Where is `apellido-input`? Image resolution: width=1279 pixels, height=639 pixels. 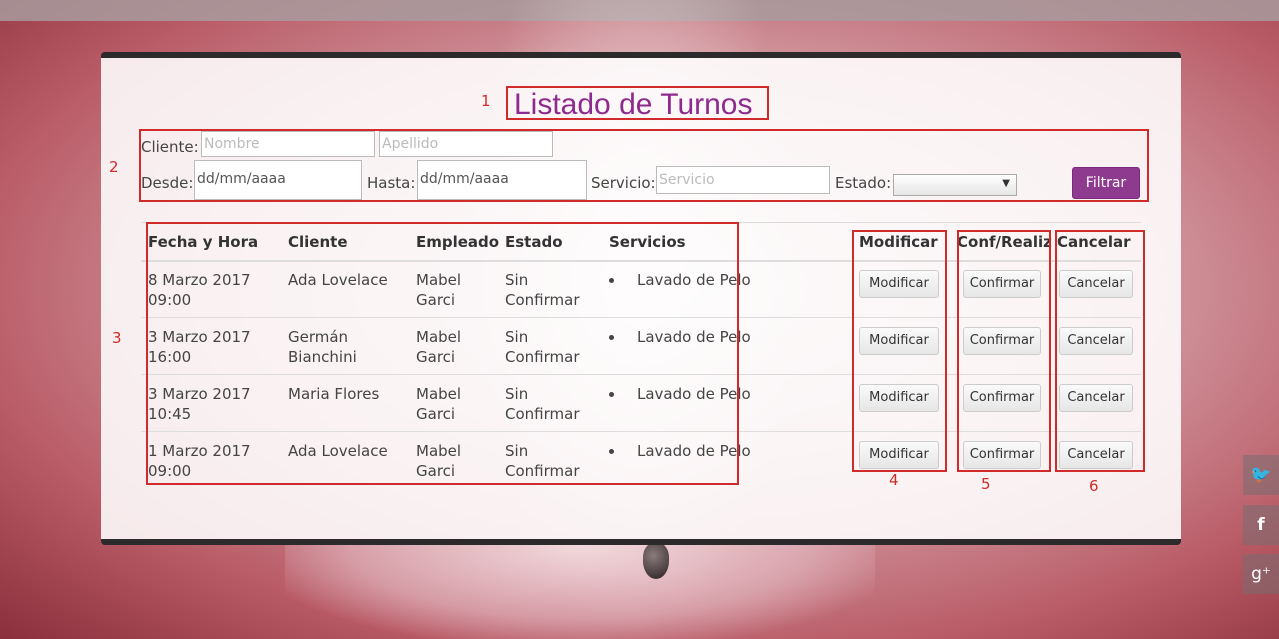 apellido-input is located at coordinates (466, 144).